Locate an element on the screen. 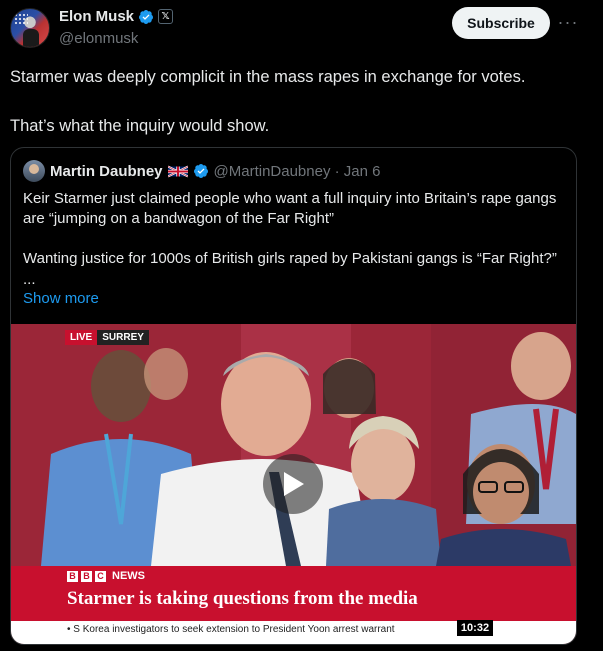 Image resolution: width=603 pixels, height=651 pixels. verified-badge-icon is located at coordinates (146, 16).